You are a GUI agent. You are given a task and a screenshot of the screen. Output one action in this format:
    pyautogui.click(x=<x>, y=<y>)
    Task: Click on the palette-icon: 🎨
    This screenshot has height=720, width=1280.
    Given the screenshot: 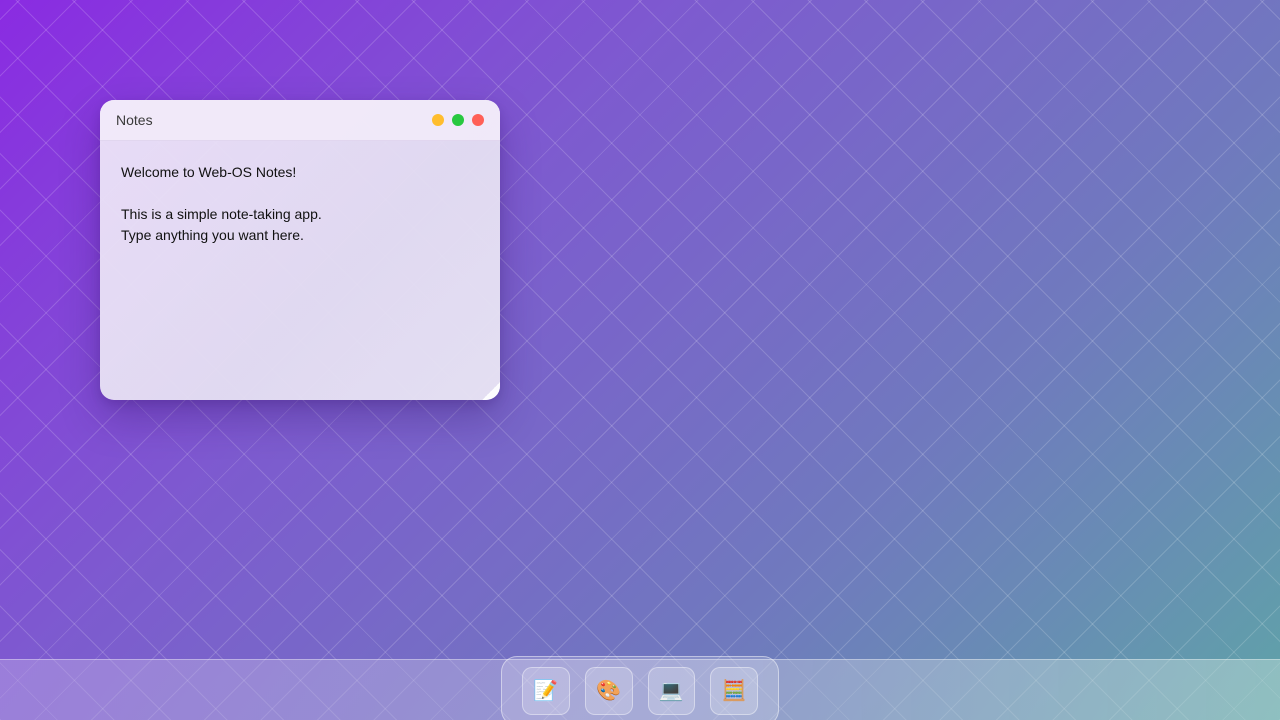 What is the action you would take?
    pyautogui.click(x=609, y=691)
    